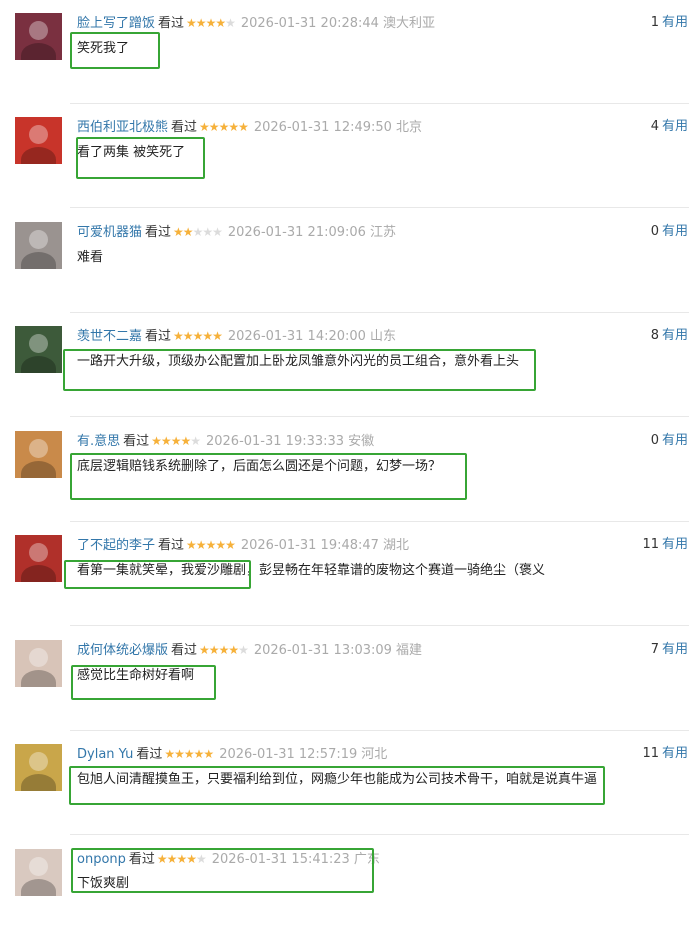 Image resolution: width=699 pixels, height=940 pixels. I want to click on review-location: 江苏, so click(382, 232).